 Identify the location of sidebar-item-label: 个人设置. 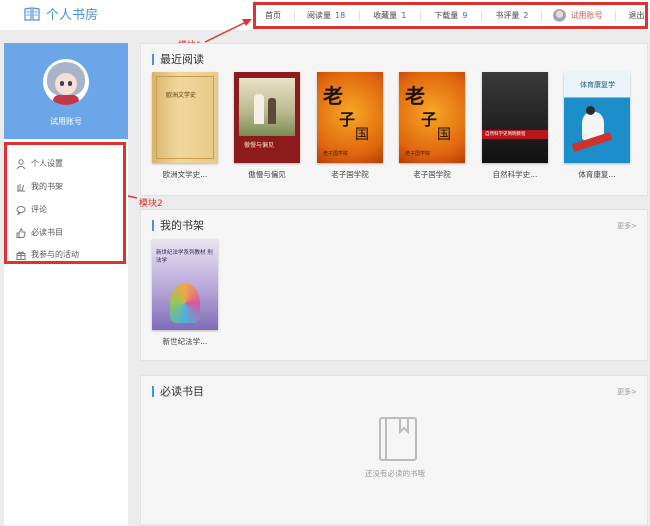
(47, 163).